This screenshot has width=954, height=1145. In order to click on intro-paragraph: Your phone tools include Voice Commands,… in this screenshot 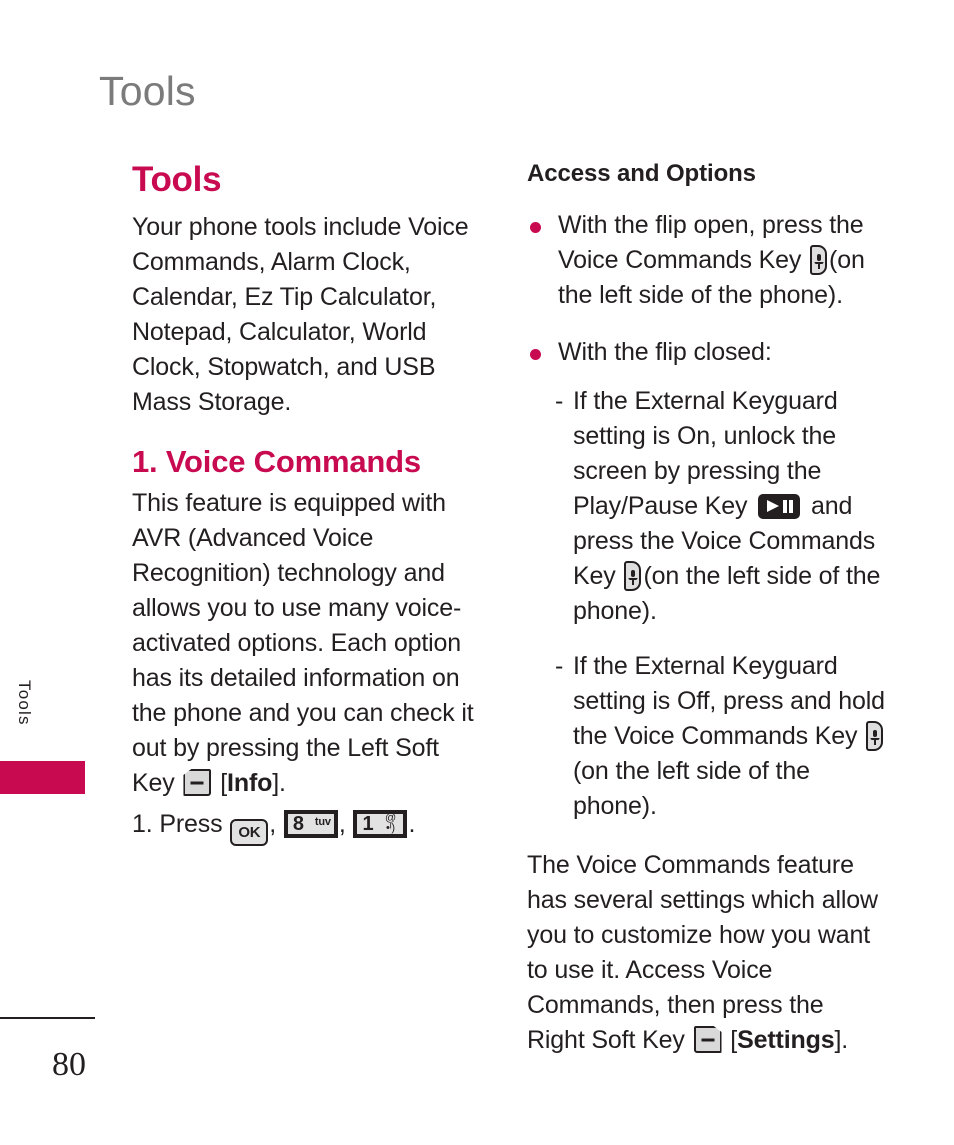, I will do `click(300, 314)`.